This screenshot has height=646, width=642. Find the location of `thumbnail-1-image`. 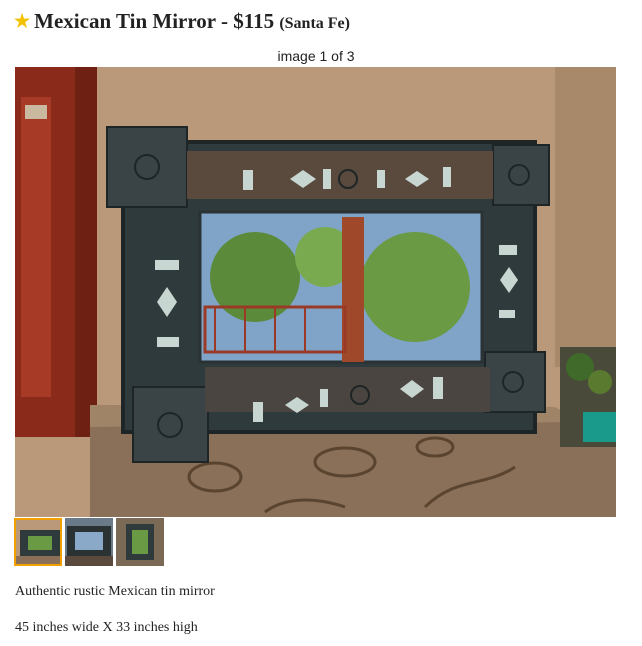

thumbnail-1-image is located at coordinates (38, 542).